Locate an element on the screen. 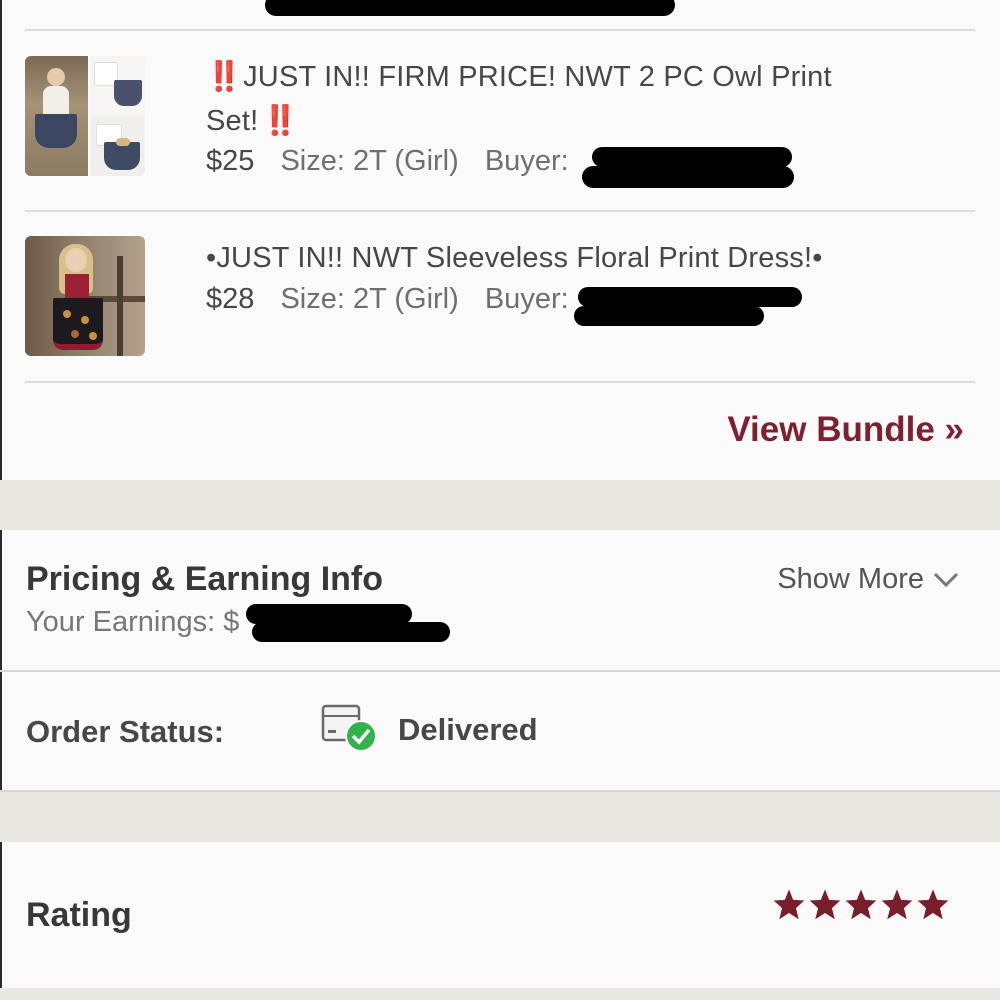 The height and width of the screenshot is (1000, 1000). rating-stars is located at coordinates (861, 904).